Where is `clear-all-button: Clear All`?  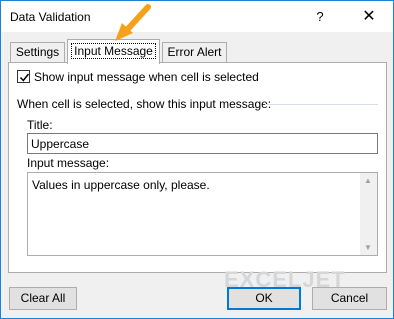 clear-all-button: Clear All is located at coordinates (43, 298).